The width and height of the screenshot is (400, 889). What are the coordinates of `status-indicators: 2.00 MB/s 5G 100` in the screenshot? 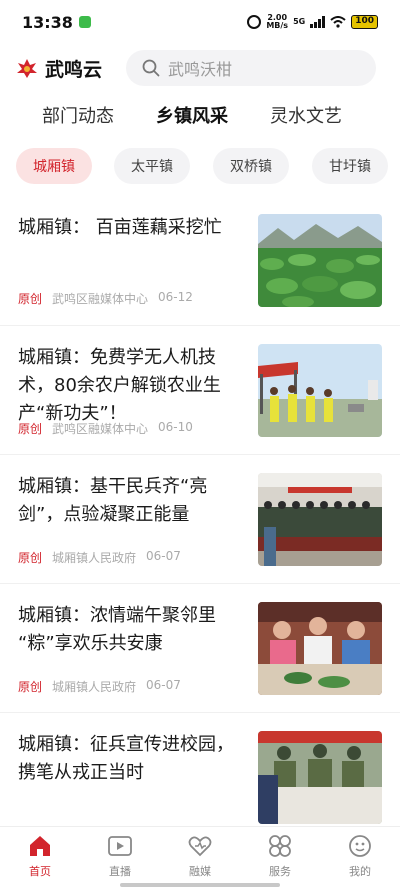 It's located at (312, 22).